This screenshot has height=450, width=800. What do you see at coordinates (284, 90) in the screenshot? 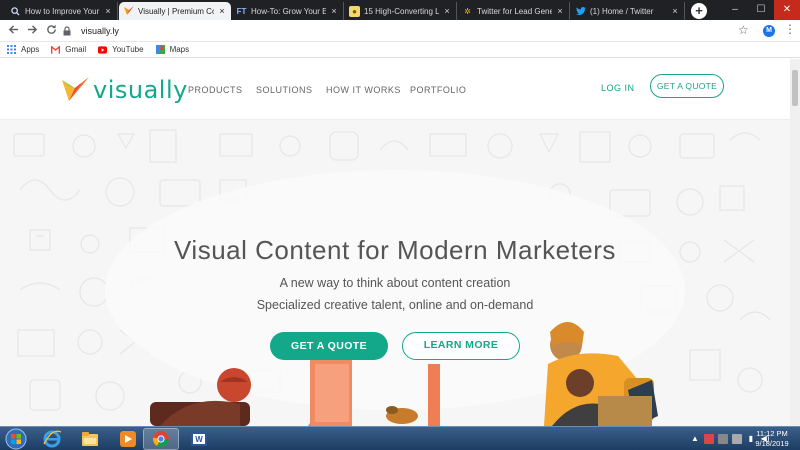
I see `nav-solutions: SOLUTIONS` at bounding box center [284, 90].